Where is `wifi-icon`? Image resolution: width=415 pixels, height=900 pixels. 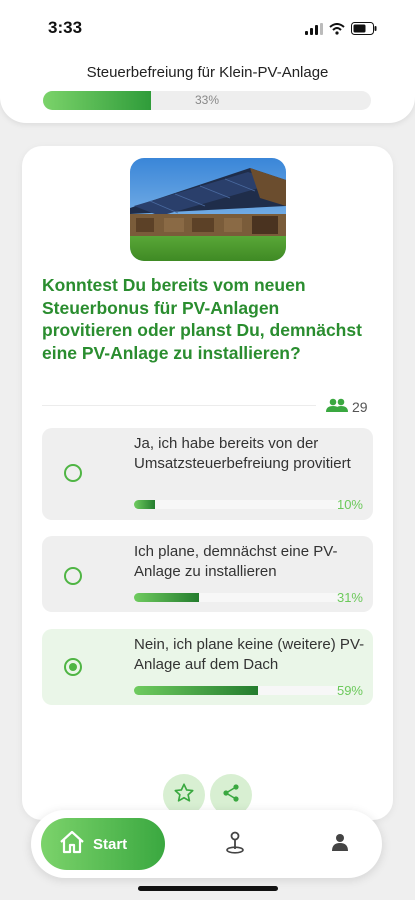
wifi-icon is located at coordinates (337, 31).